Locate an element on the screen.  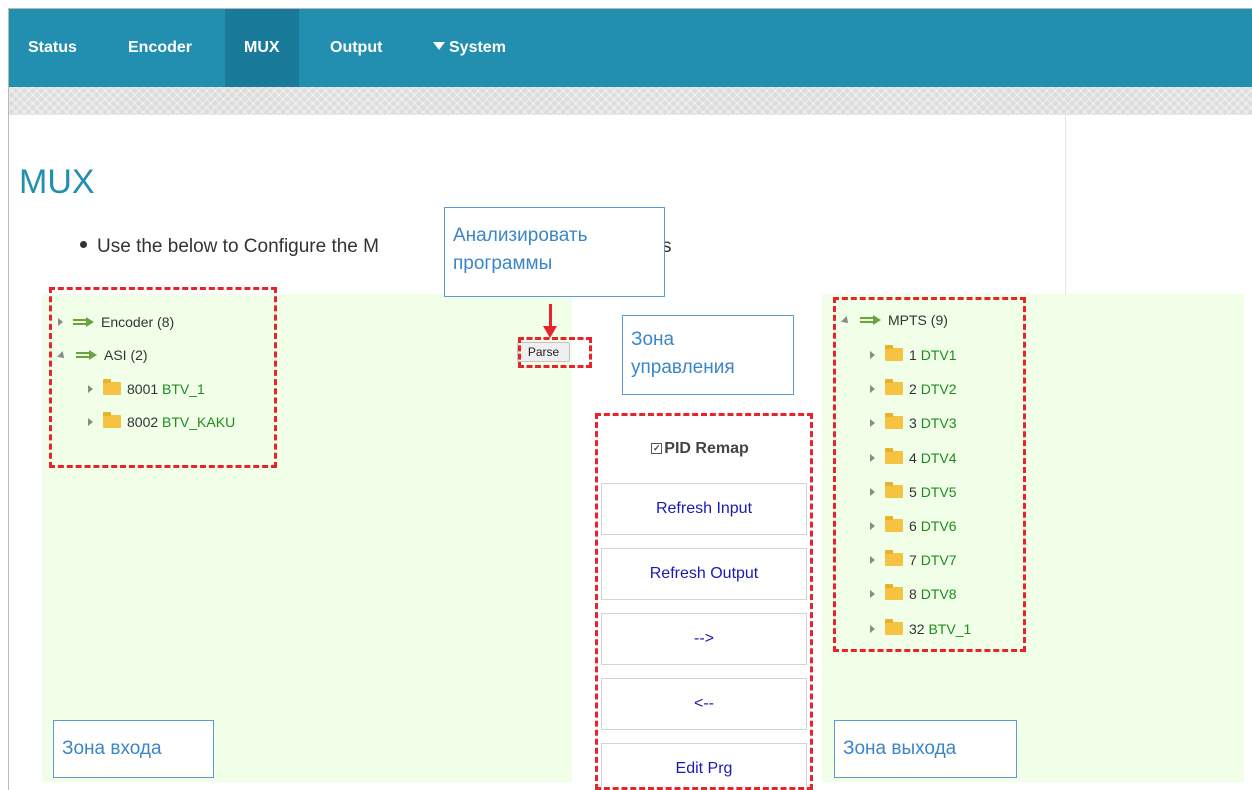
pointer-arrow-icon is located at coordinates (550, 321).